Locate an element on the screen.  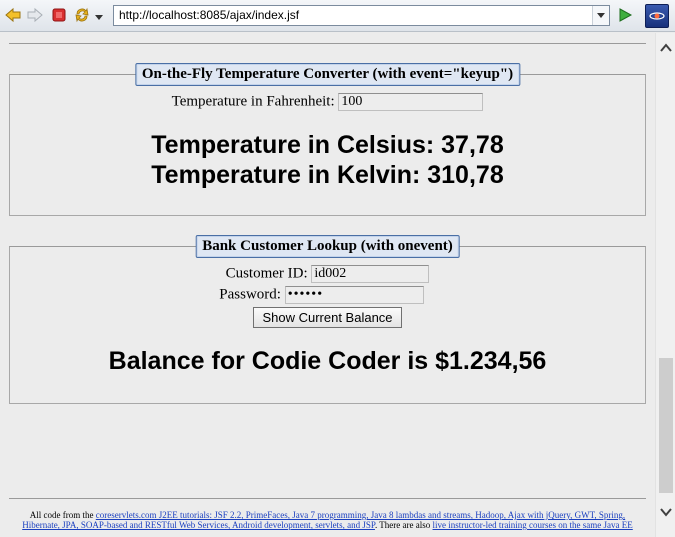
address-dropdown-icon is located at coordinates (600, 15).